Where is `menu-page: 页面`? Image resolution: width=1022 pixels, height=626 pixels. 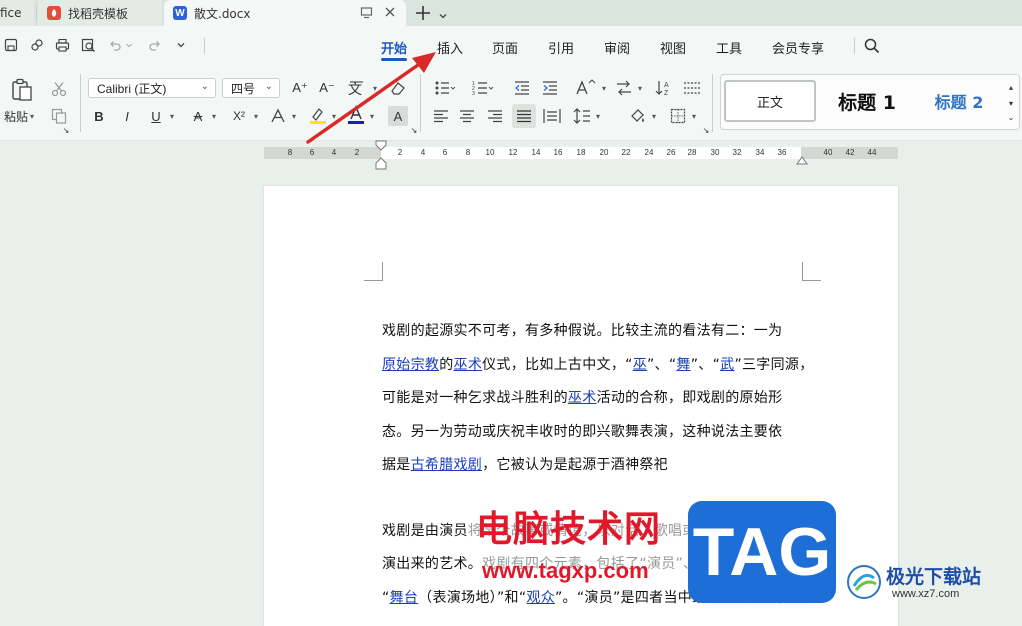
menu-page: 页面 is located at coordinates (505, 47).